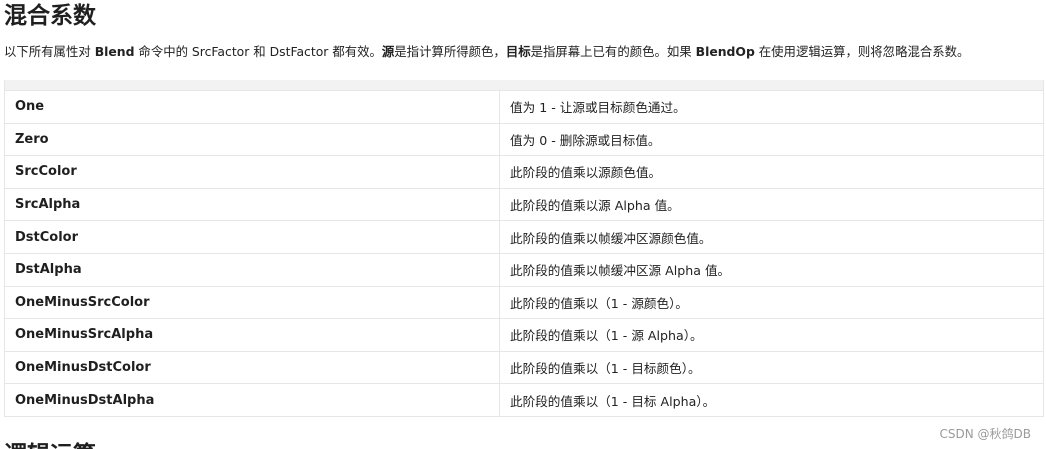 This screenshot has height=449, width=1046. What do you see at coordinates (771, 269) in the screenshot?
I see `factor-description: 此阶段的值乘以帧缓冲区源 Alpha 值。` at bounding box center [771, 269].